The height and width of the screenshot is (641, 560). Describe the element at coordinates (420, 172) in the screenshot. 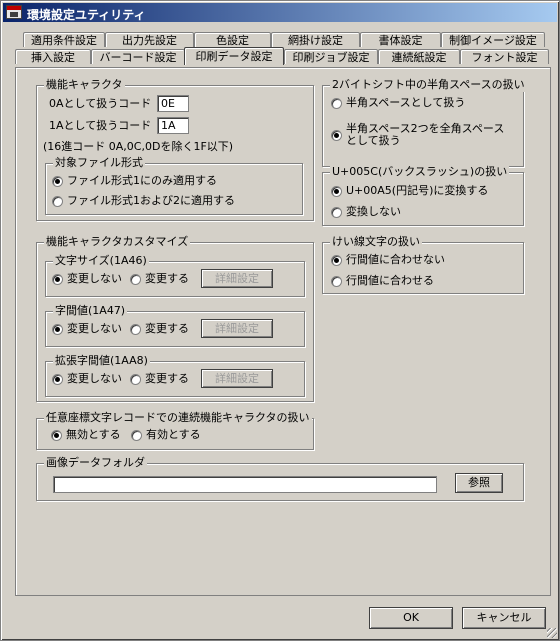

I see `backslash-legend: U+005C(バックスラッシュ)の扱い` at that location.